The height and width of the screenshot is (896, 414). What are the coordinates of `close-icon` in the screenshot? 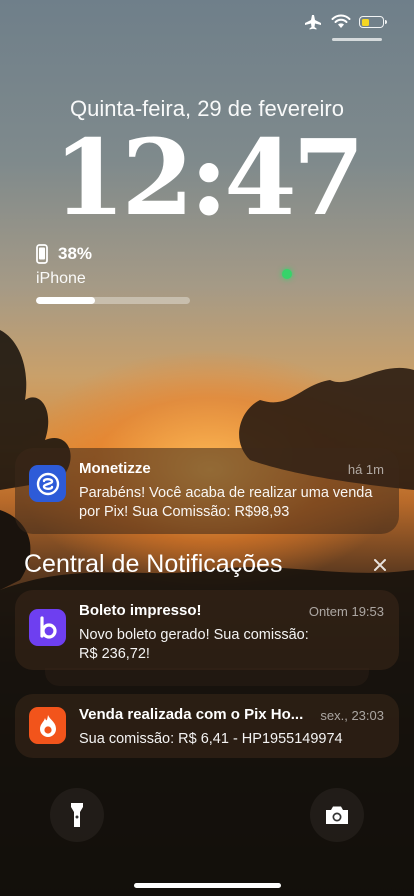 It's located at (380, 565).